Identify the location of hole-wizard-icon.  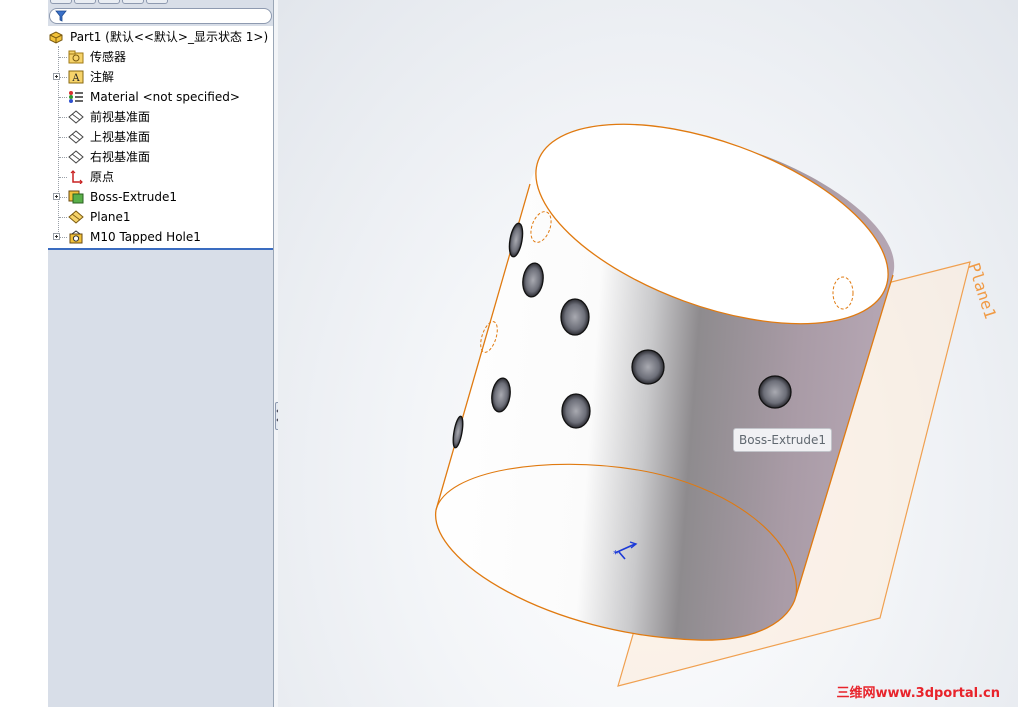
(76, 237).